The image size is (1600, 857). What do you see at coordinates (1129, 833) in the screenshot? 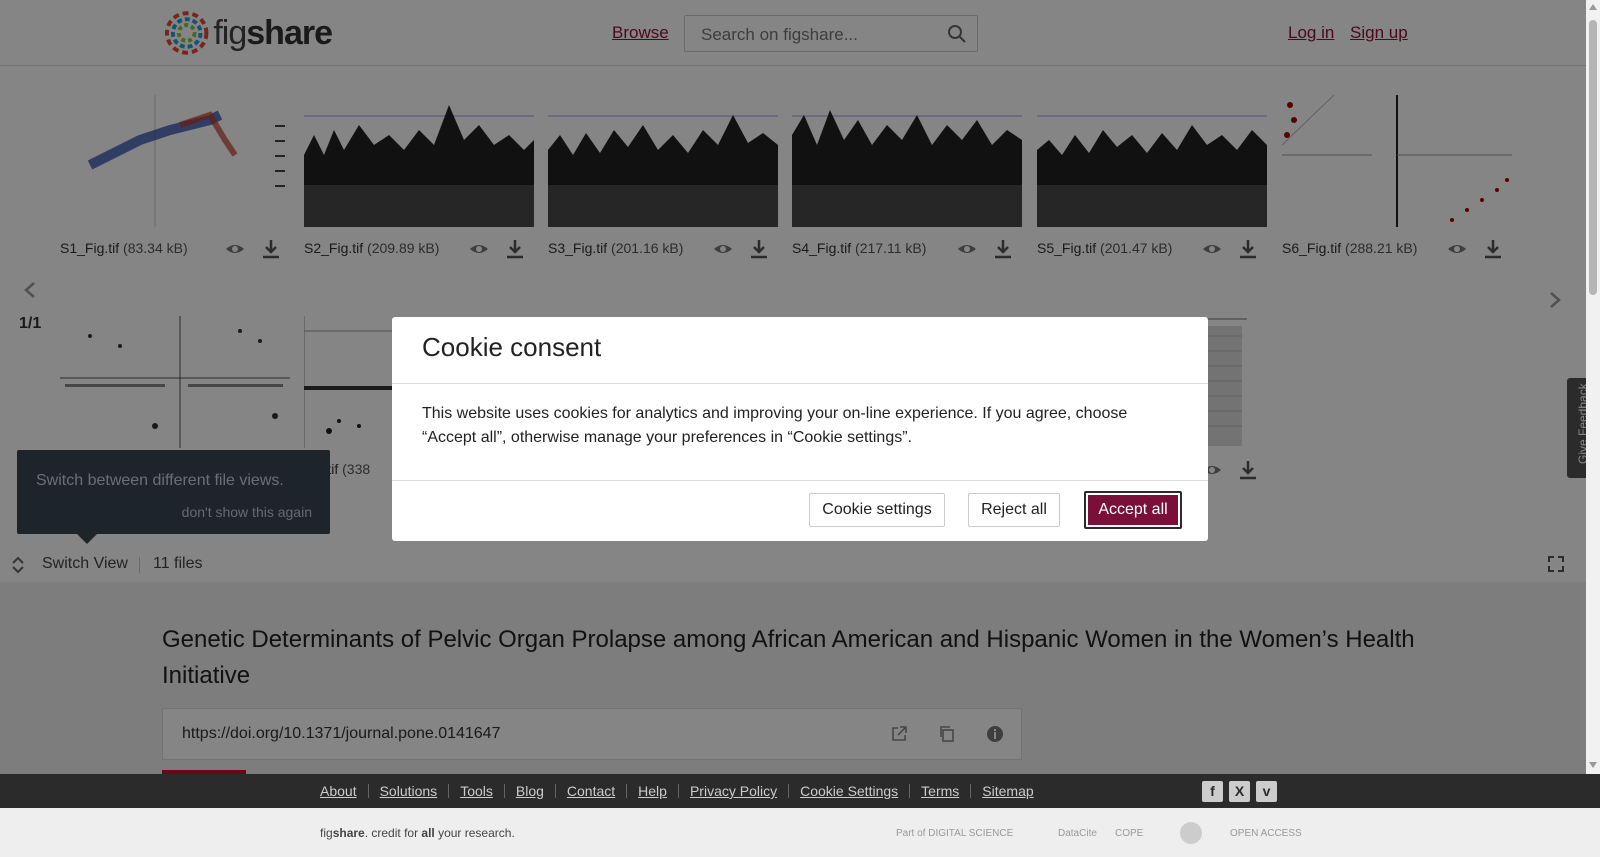
I see `cope-logo: COPE` at bounding box center [1129, 833].